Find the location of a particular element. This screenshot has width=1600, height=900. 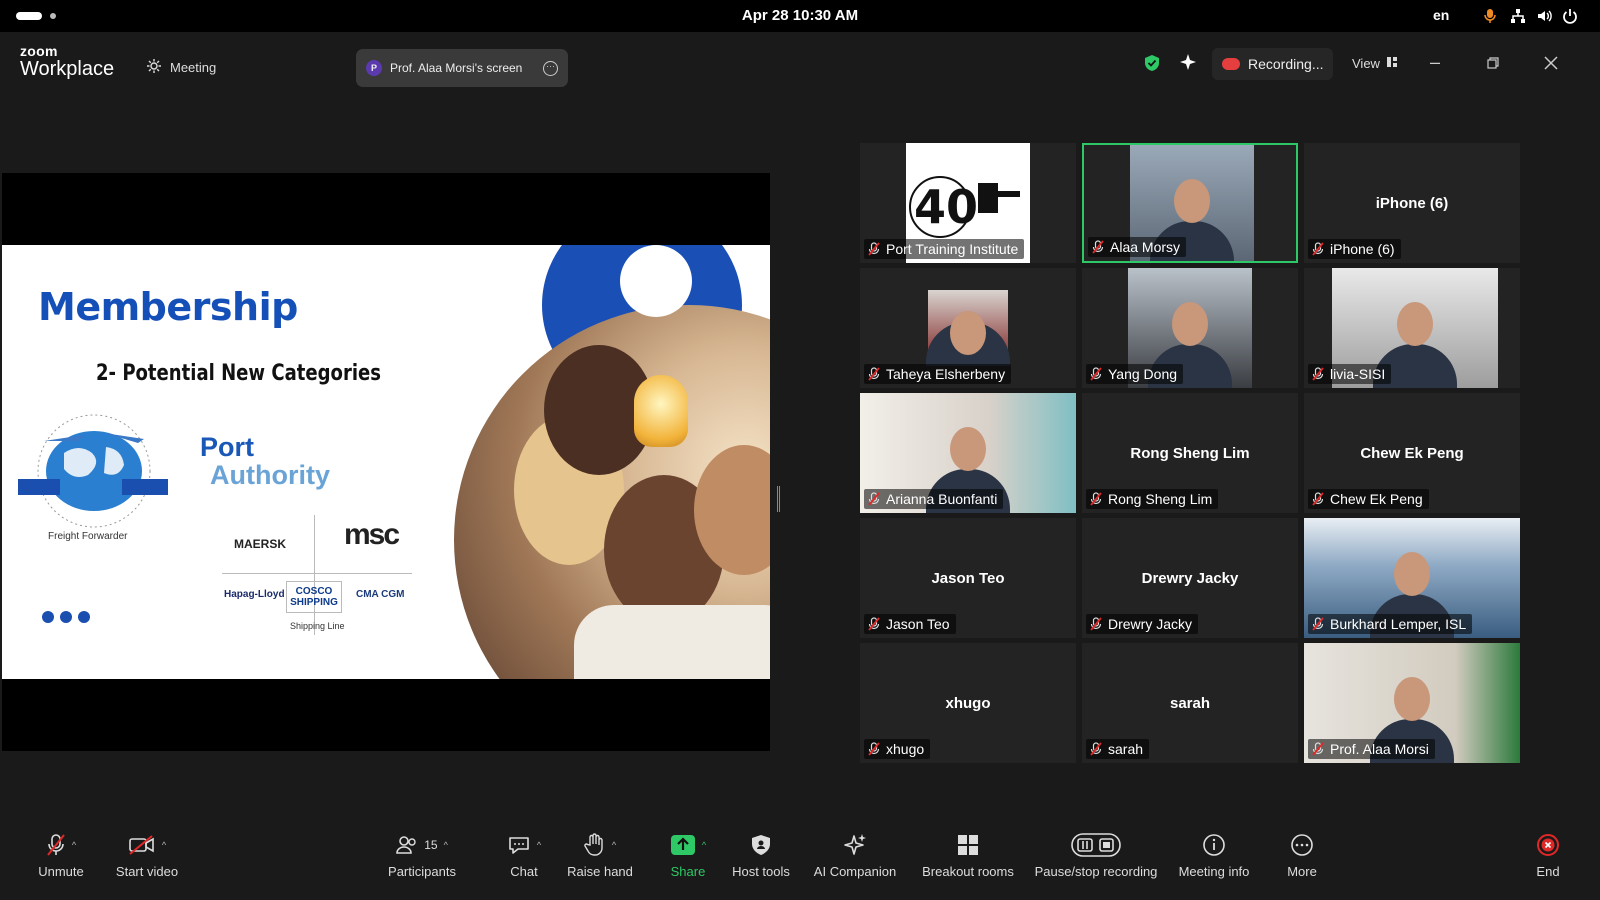

participant-tile: Jason Teo Jason Teo is located at coordinates (968, 578).